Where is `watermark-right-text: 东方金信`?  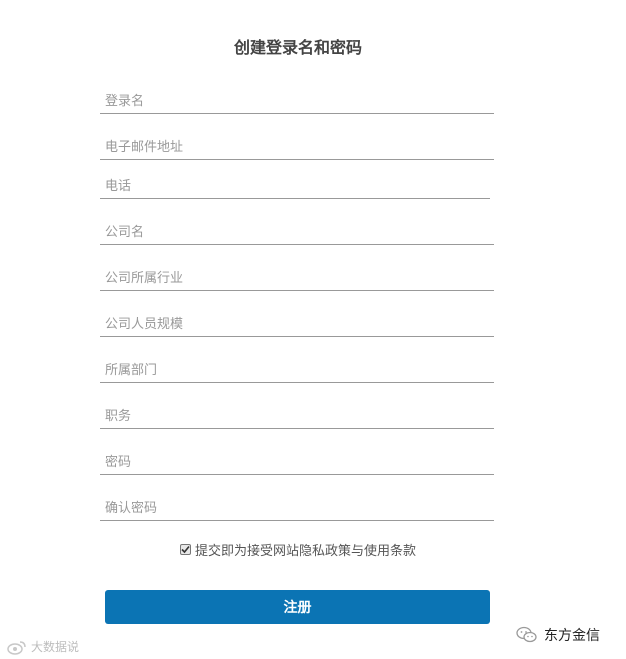 watermark-right-text: 东方金信 is located at coordinates (572, 636).